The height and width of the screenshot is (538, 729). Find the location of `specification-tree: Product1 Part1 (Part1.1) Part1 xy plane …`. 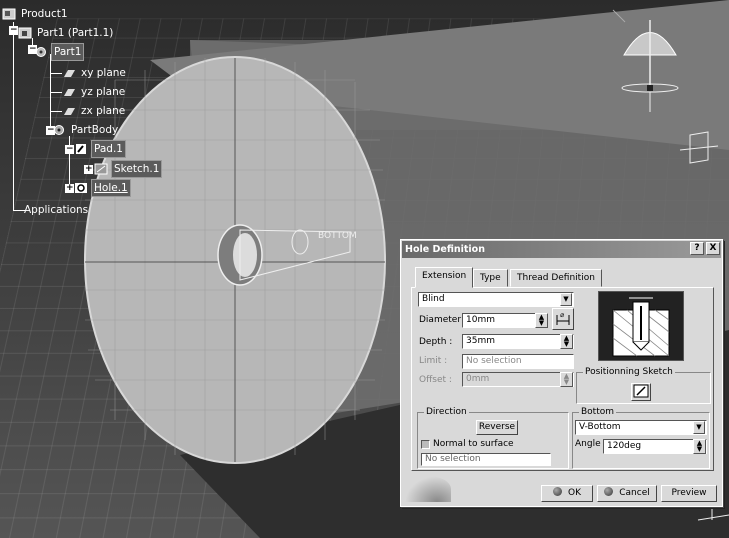

specification-tree: Product1 Part1 (Part1.1) Part1 xy plane … is located at coordinates (100, 115).